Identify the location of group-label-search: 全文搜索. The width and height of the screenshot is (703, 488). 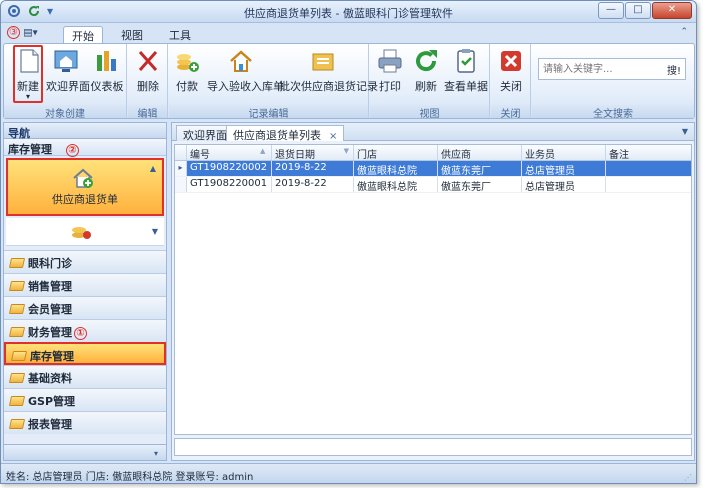
(613, 112).